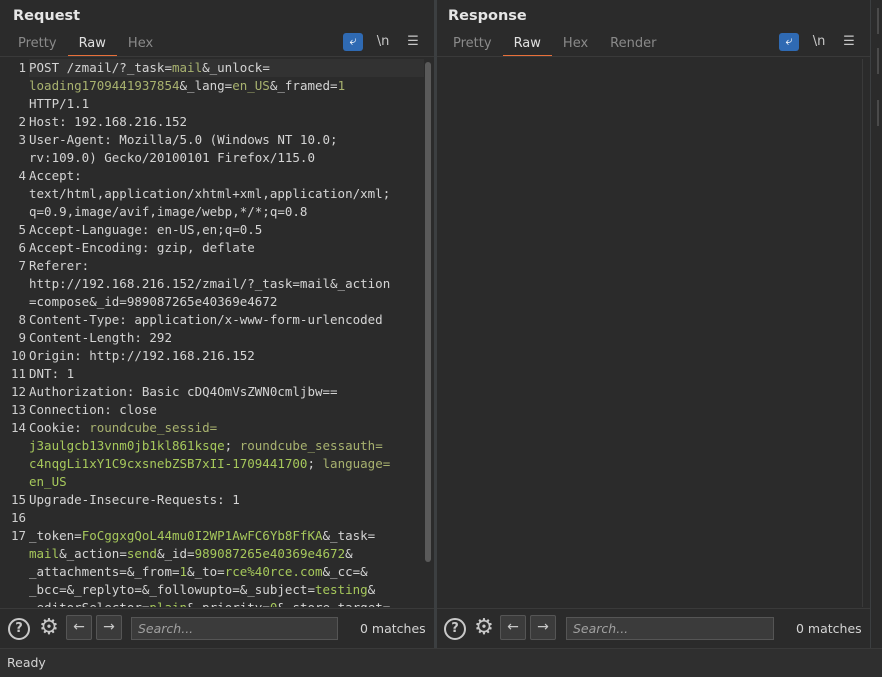 This screenshot has width=882, height=677. Describe the element at coordinates (153, 301) in the screenshot. I see `code-token: =compose&_id=989087265e40369e4672` at that location.